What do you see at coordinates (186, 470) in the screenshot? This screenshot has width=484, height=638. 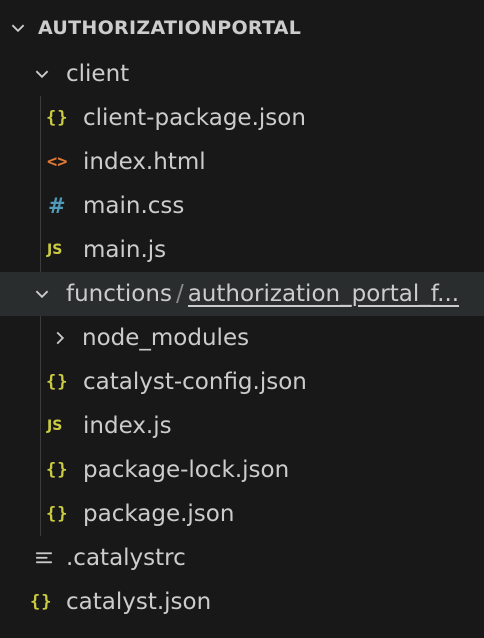 I see `file-label: package-lock.json` at bounding box center [186, 470].